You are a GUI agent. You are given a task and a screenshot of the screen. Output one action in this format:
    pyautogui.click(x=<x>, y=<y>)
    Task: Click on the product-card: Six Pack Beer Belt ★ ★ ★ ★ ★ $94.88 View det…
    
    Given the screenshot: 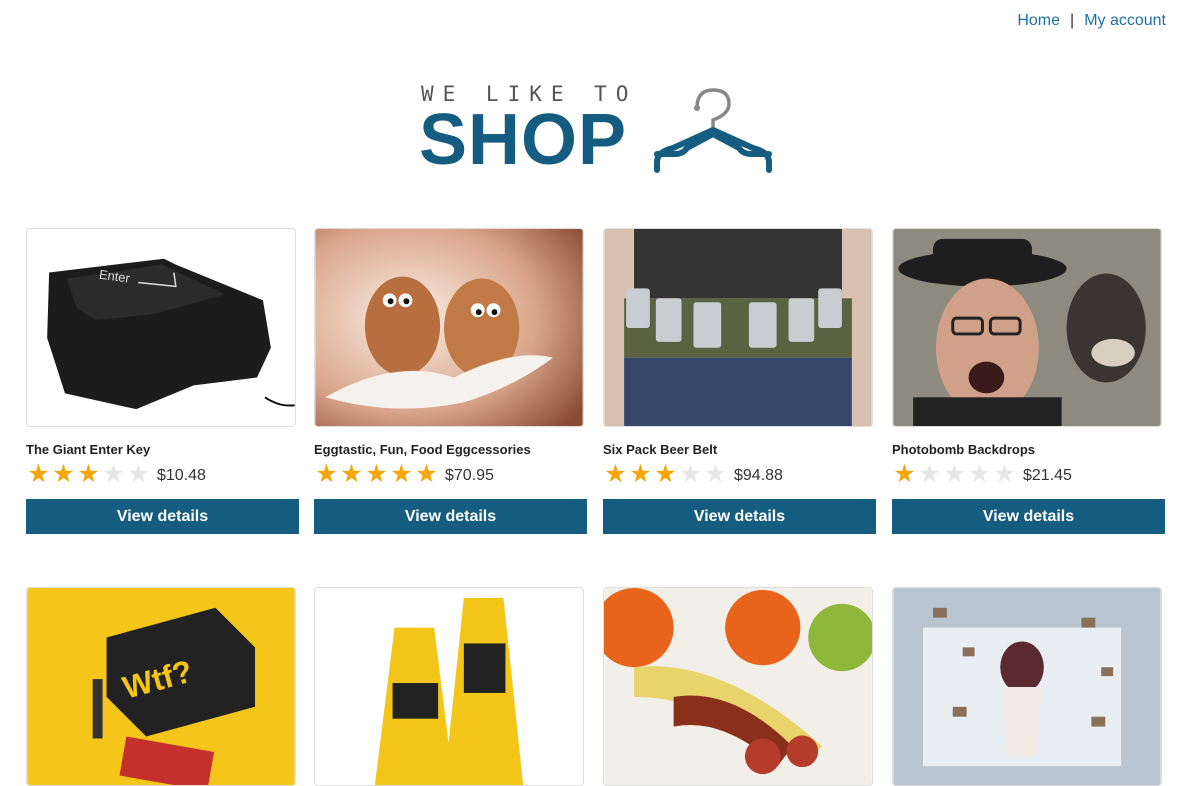 What is the action you would take?
    pyautogui.click(x=740, y=381)
    